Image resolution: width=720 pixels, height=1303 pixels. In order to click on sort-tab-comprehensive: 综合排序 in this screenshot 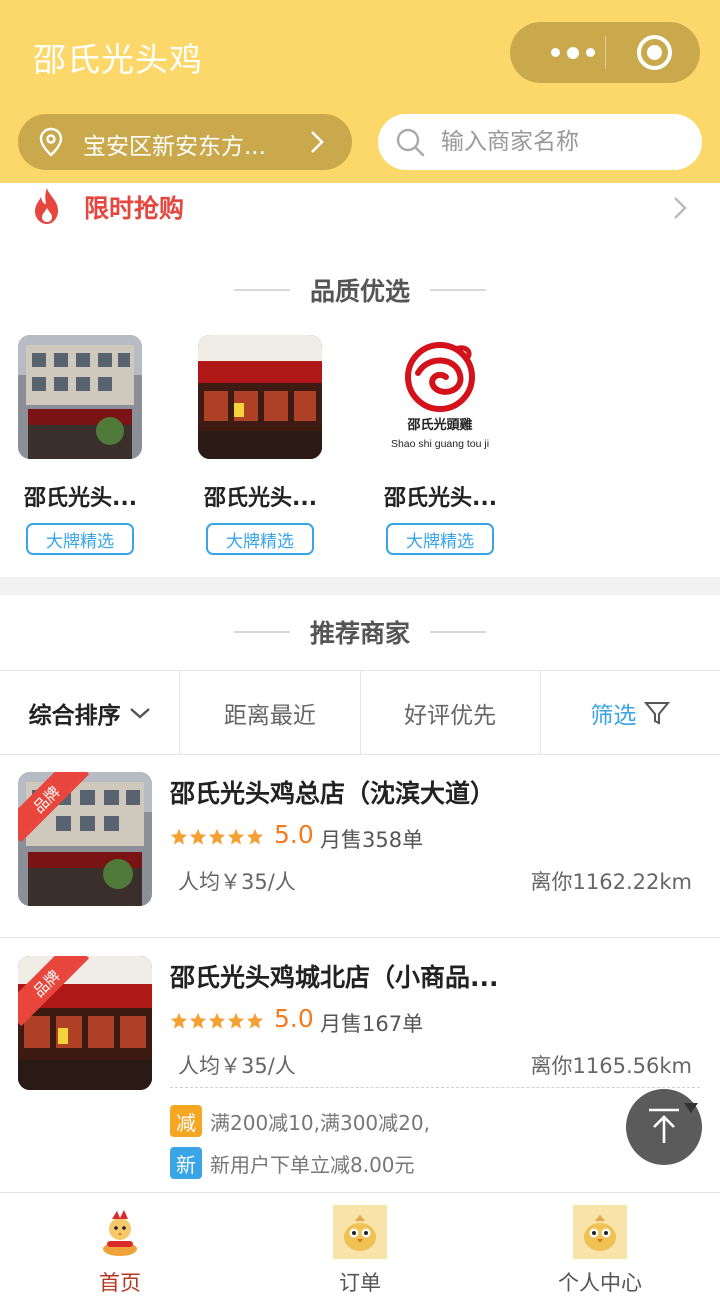, I will do `click(90, 712)`.